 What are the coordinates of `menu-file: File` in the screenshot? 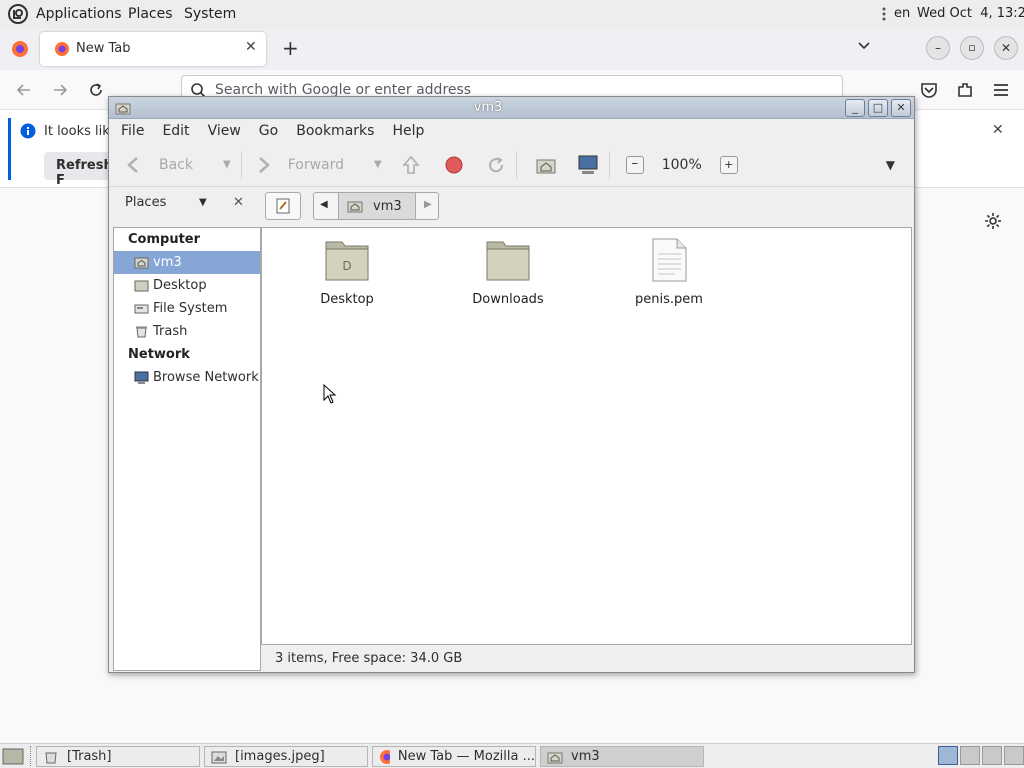 It's located at (132, 131).